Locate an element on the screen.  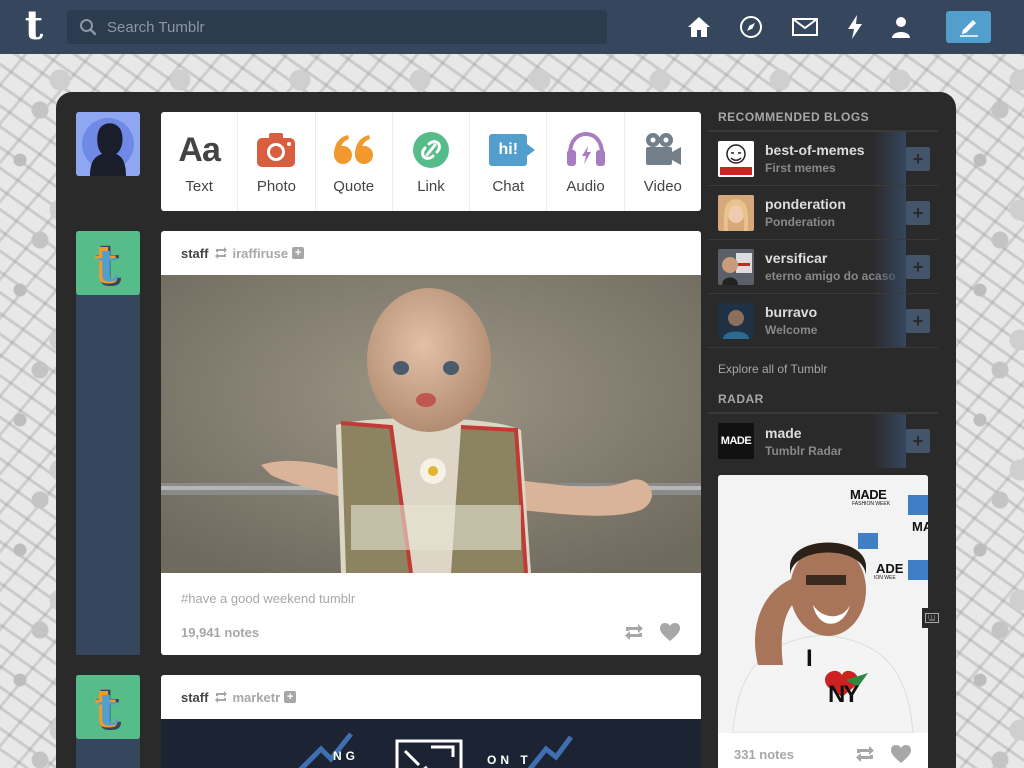
post-notes-count: 19,941 notes is located at coordinates (220, 632).